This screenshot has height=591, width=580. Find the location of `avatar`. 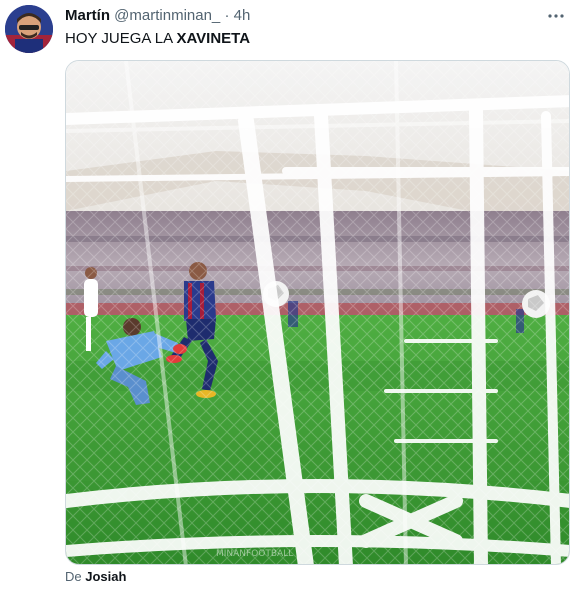

avatar is located at coordinates (29, 29).